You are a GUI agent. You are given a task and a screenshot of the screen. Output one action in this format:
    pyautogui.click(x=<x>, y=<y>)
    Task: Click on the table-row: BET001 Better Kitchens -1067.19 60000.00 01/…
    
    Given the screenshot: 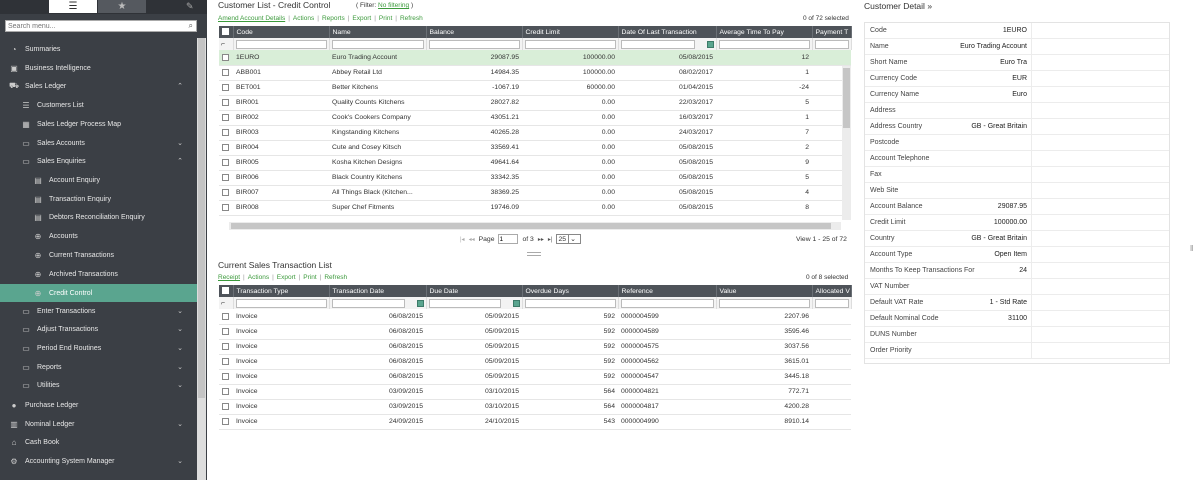 What is the action you would take?
    pyautogui.click(x=535, y=88)
    